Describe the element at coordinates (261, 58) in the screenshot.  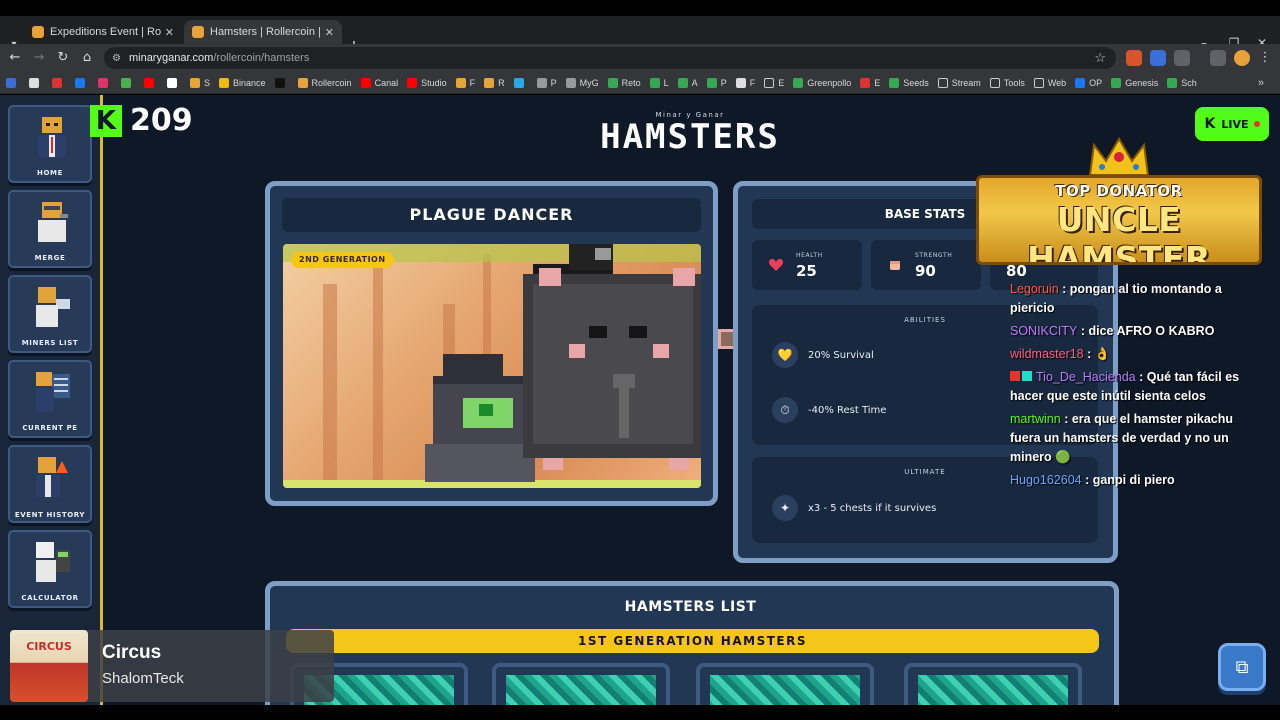
I see `url-path: /rollercoin/hamsters` at that location.